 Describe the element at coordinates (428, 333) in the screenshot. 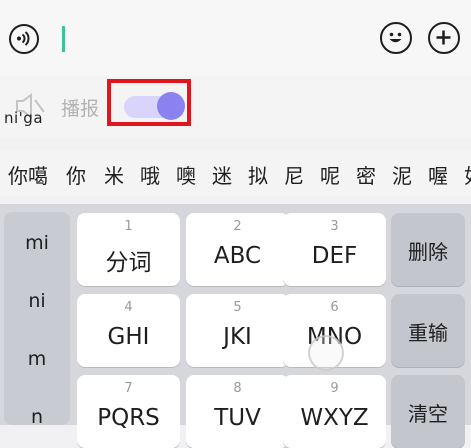

I see `retype-label: 重输` at that location.